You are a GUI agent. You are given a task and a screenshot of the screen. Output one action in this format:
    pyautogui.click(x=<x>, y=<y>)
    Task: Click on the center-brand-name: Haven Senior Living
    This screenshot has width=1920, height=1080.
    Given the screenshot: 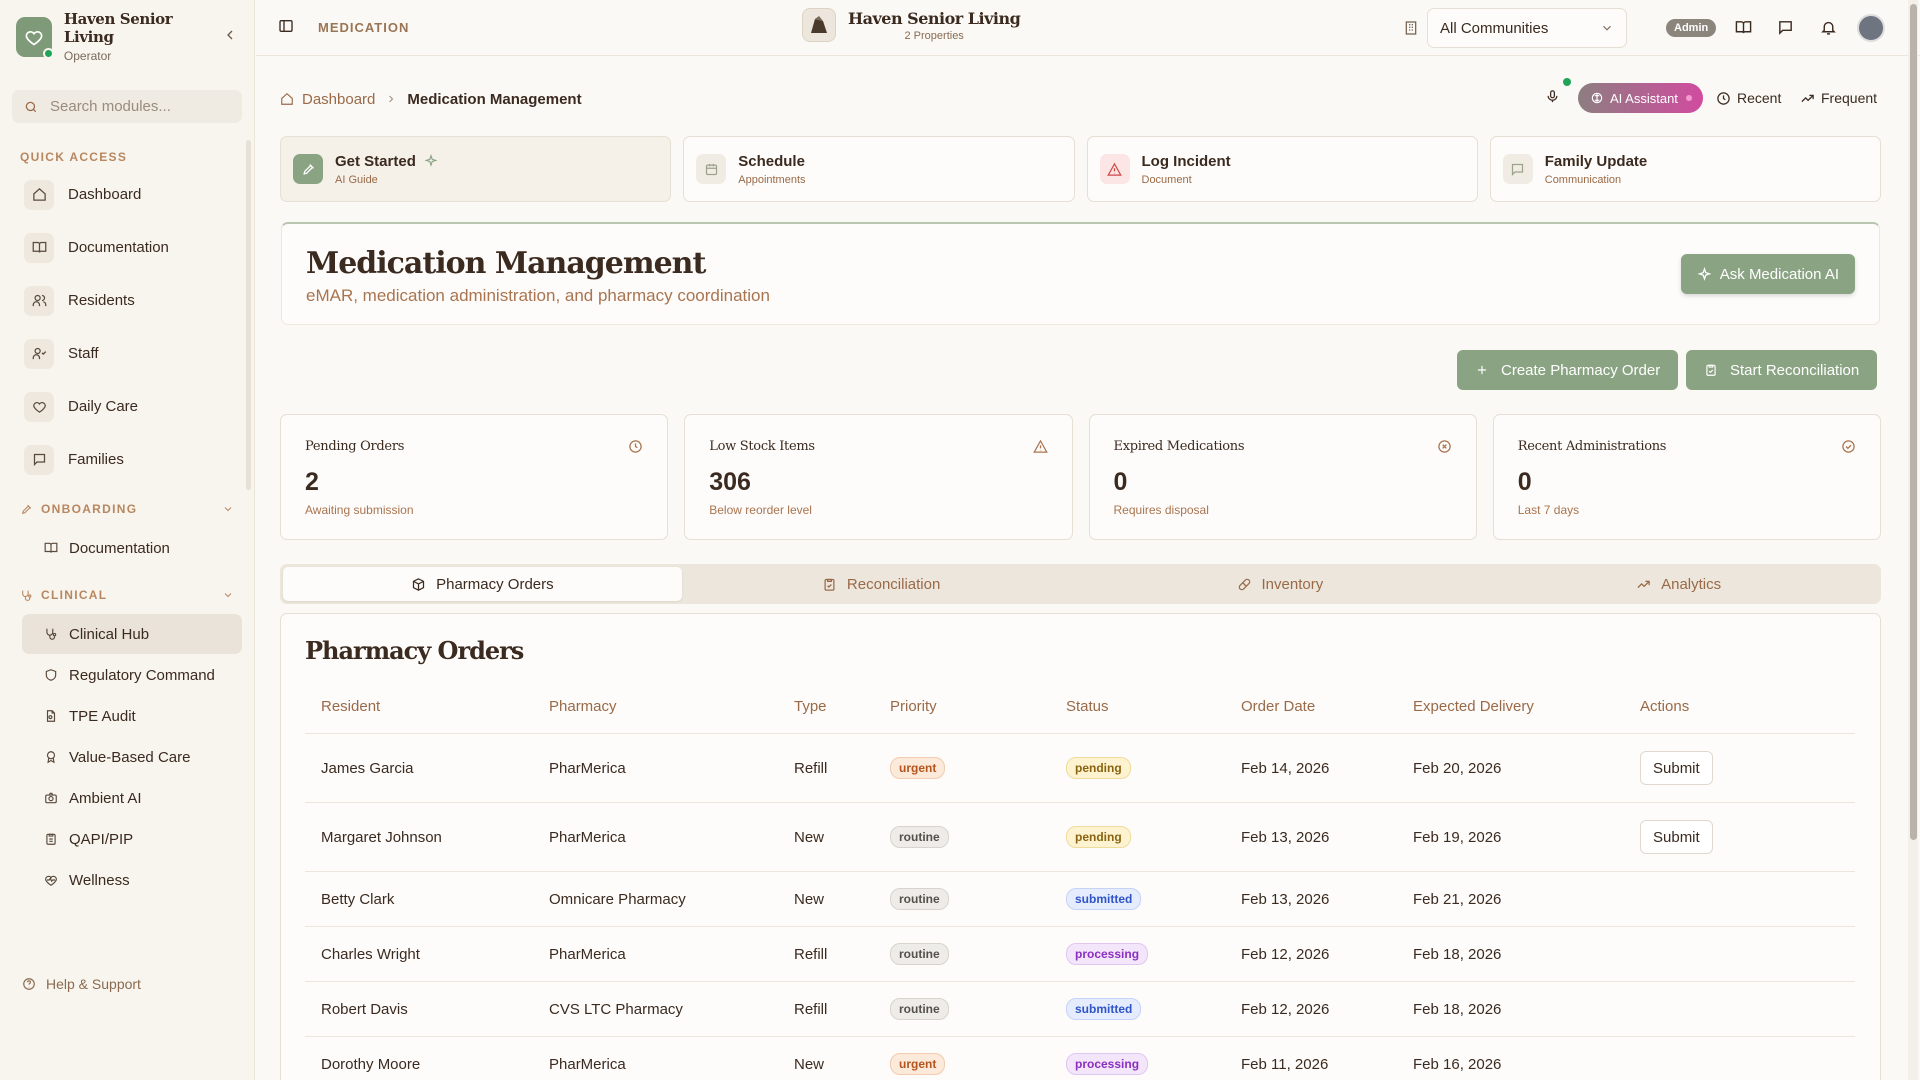 What is the action you would take?
    pyautogui.click(x=934, y=18)
    